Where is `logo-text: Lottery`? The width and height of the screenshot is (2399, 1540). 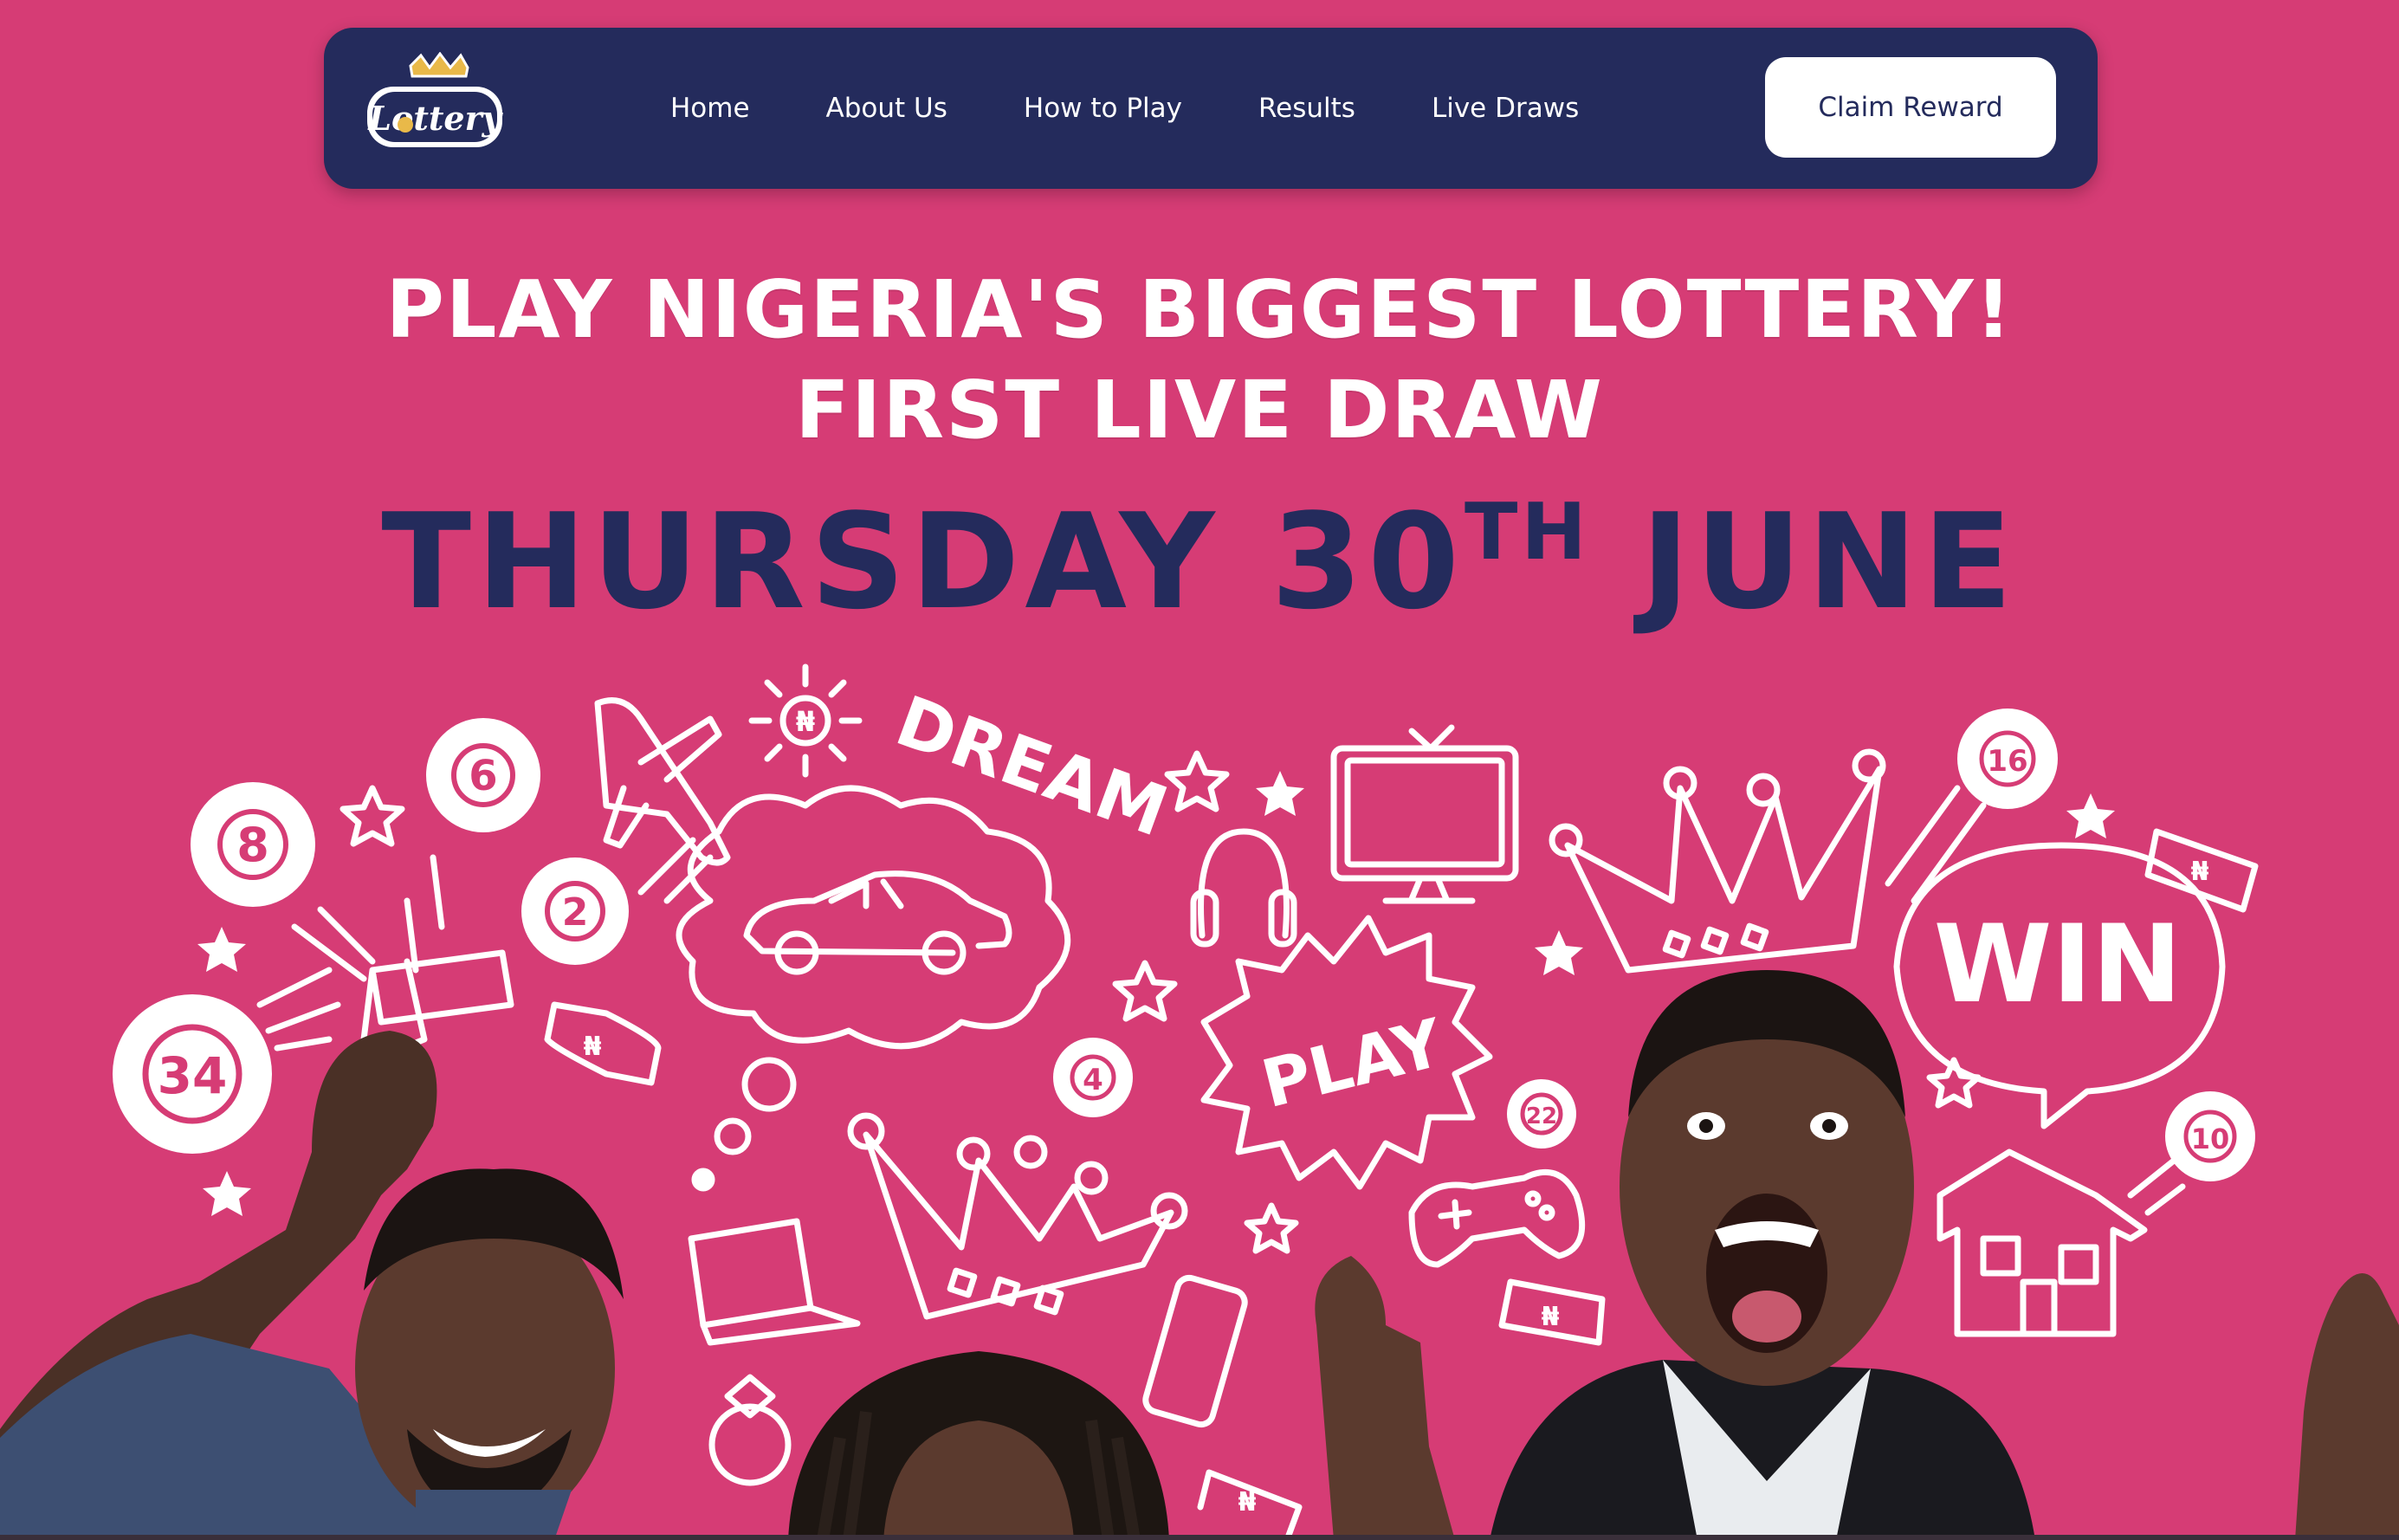 logo-text: Lottery is located at coordinates (435, 118).